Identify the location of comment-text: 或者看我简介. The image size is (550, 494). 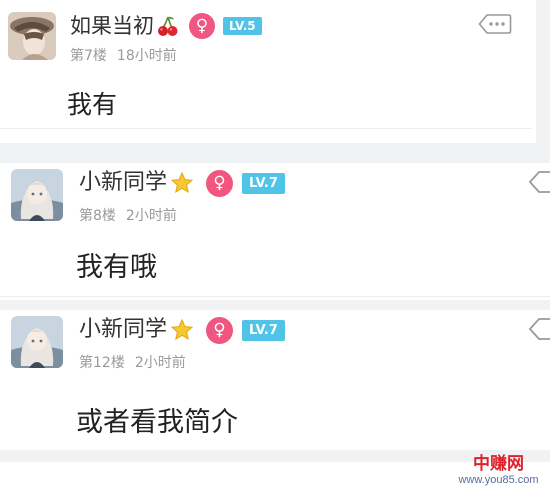
(157, 422).